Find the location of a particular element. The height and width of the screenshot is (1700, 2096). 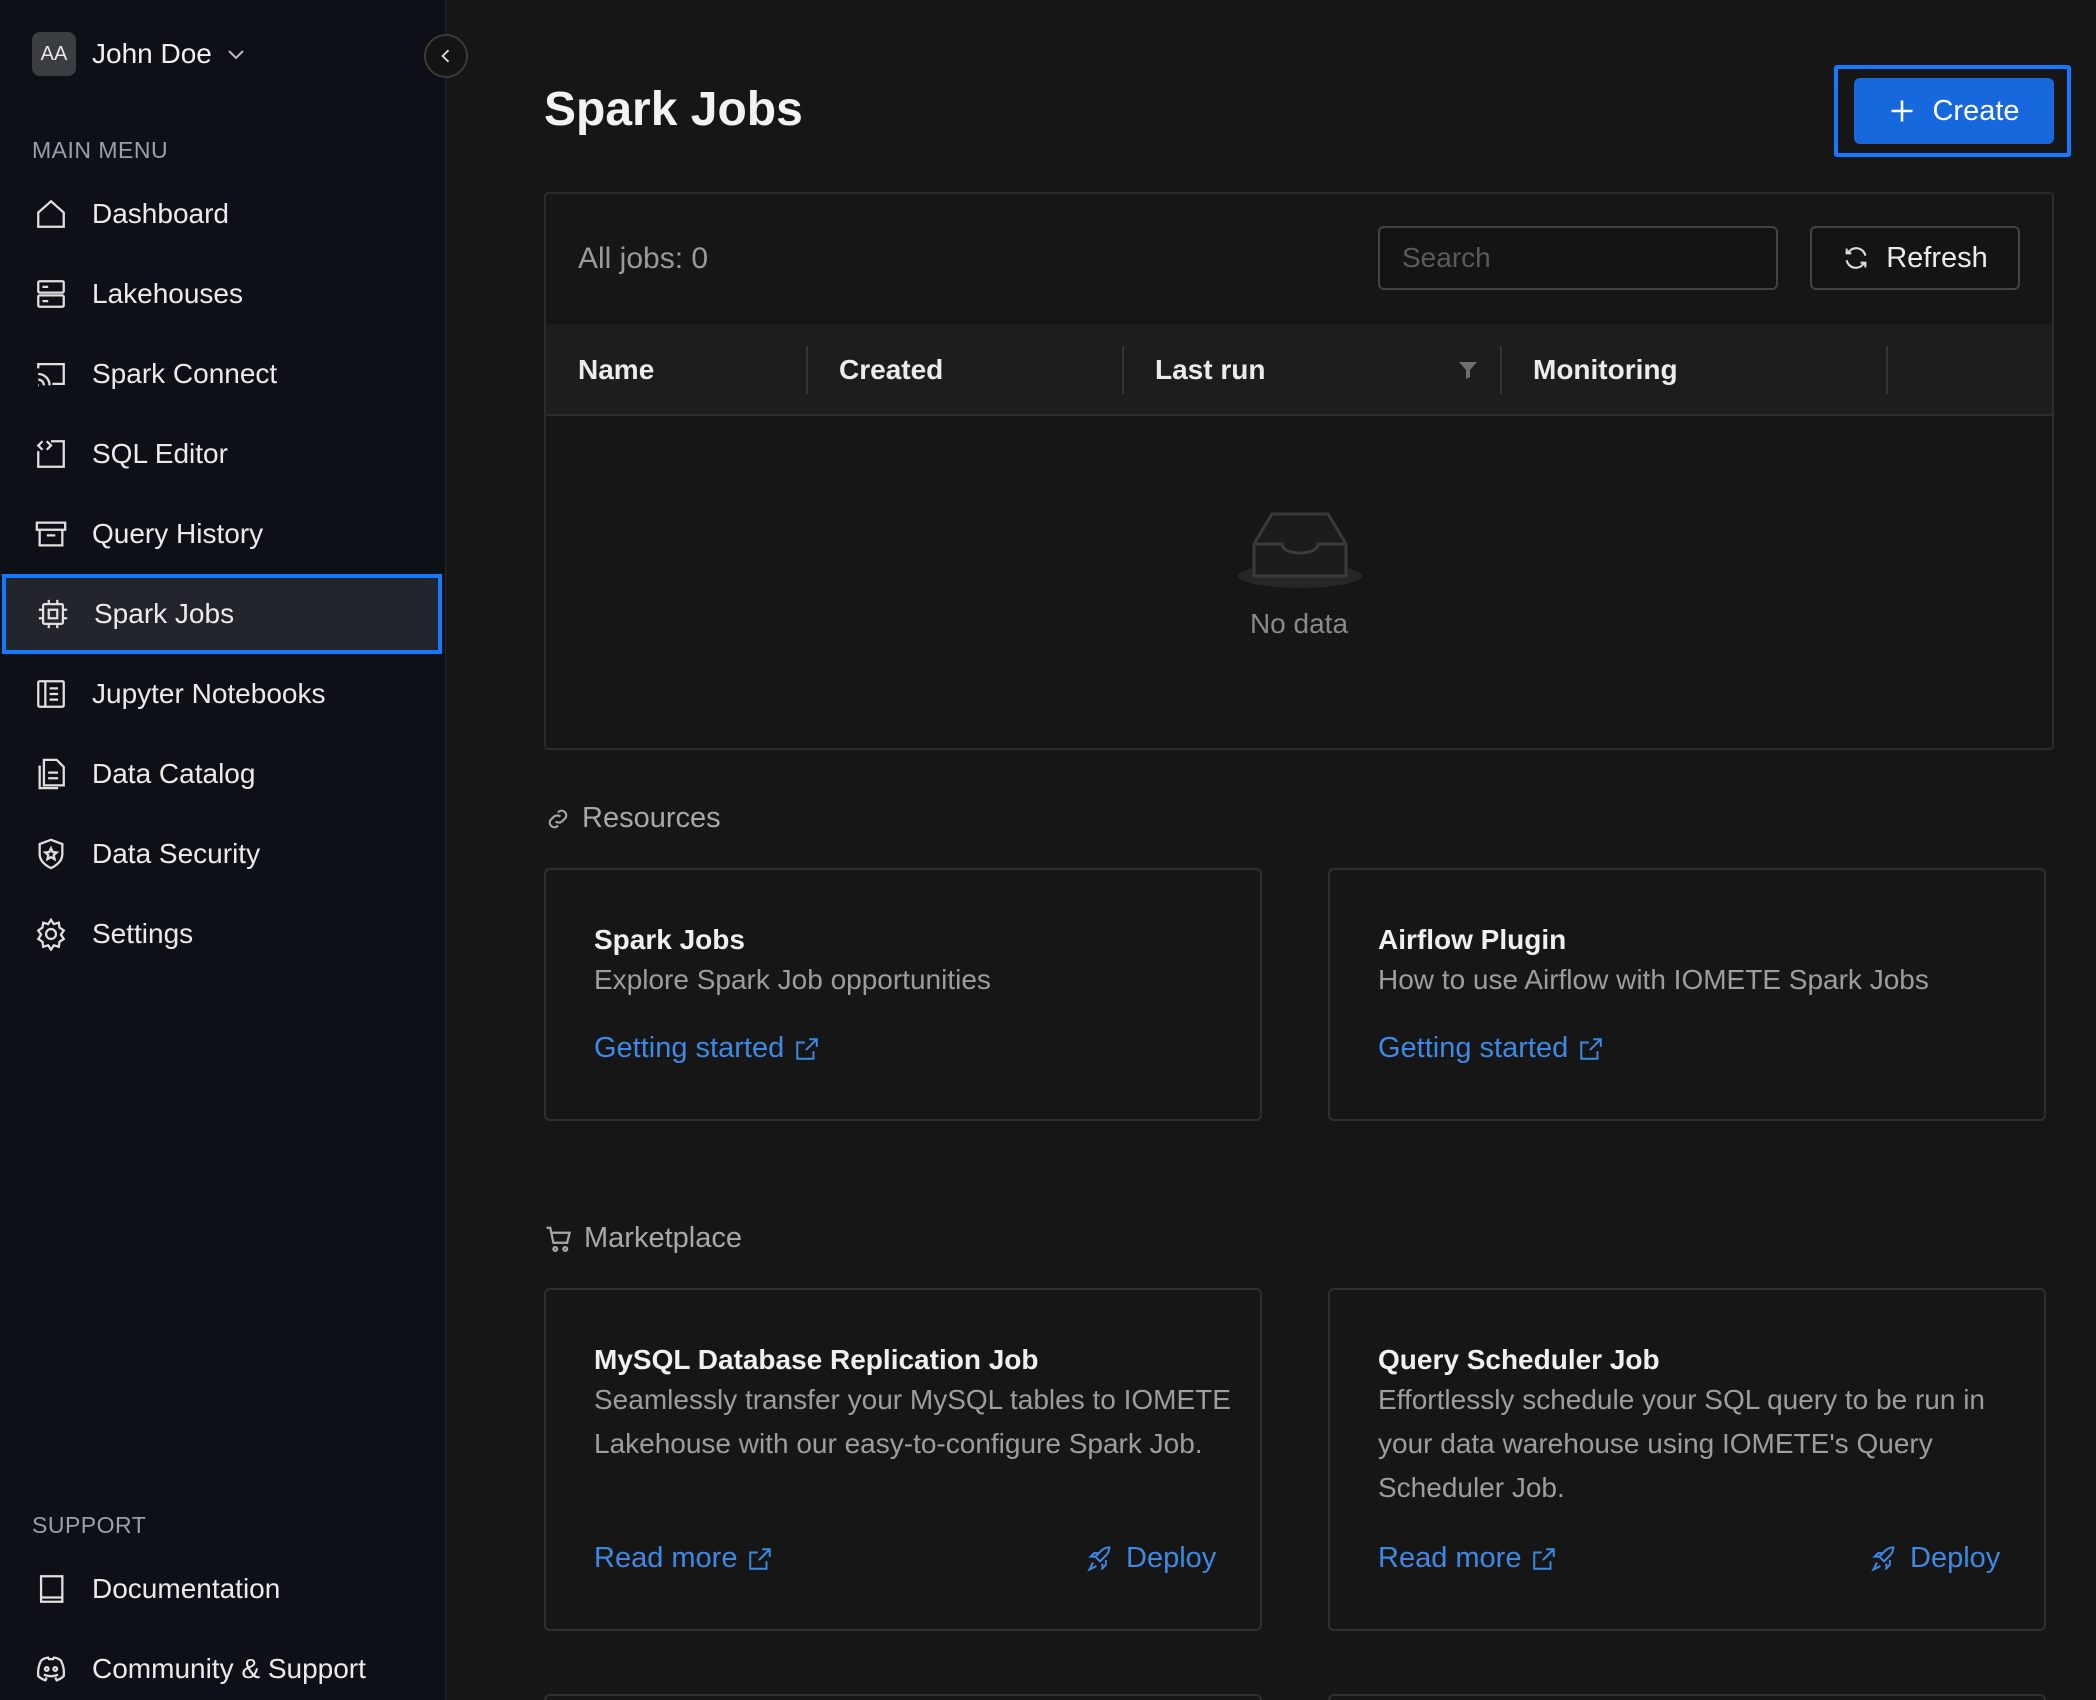

plus-icon is located at coordinates (1902, 111).